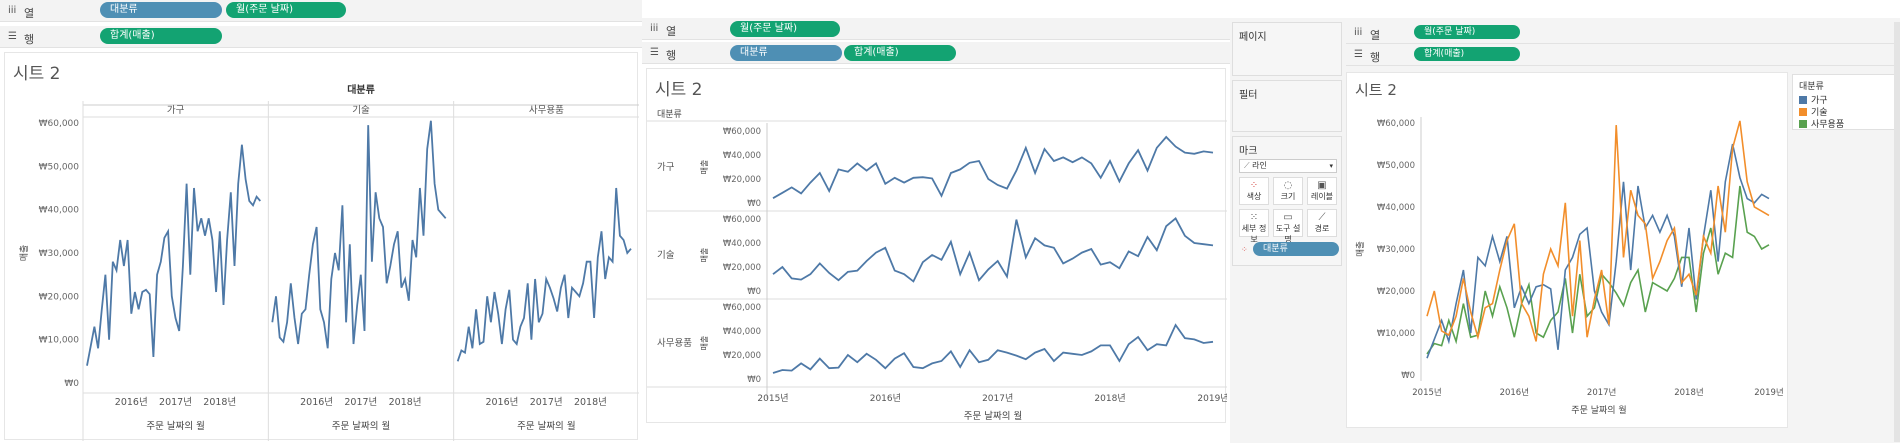 Image resolution: width=1900 pixels, height=443 pixels. Describe the element at coordinates (671, 55) in the screenshot. I see `rows-shelf-label-2: 행` at that location.